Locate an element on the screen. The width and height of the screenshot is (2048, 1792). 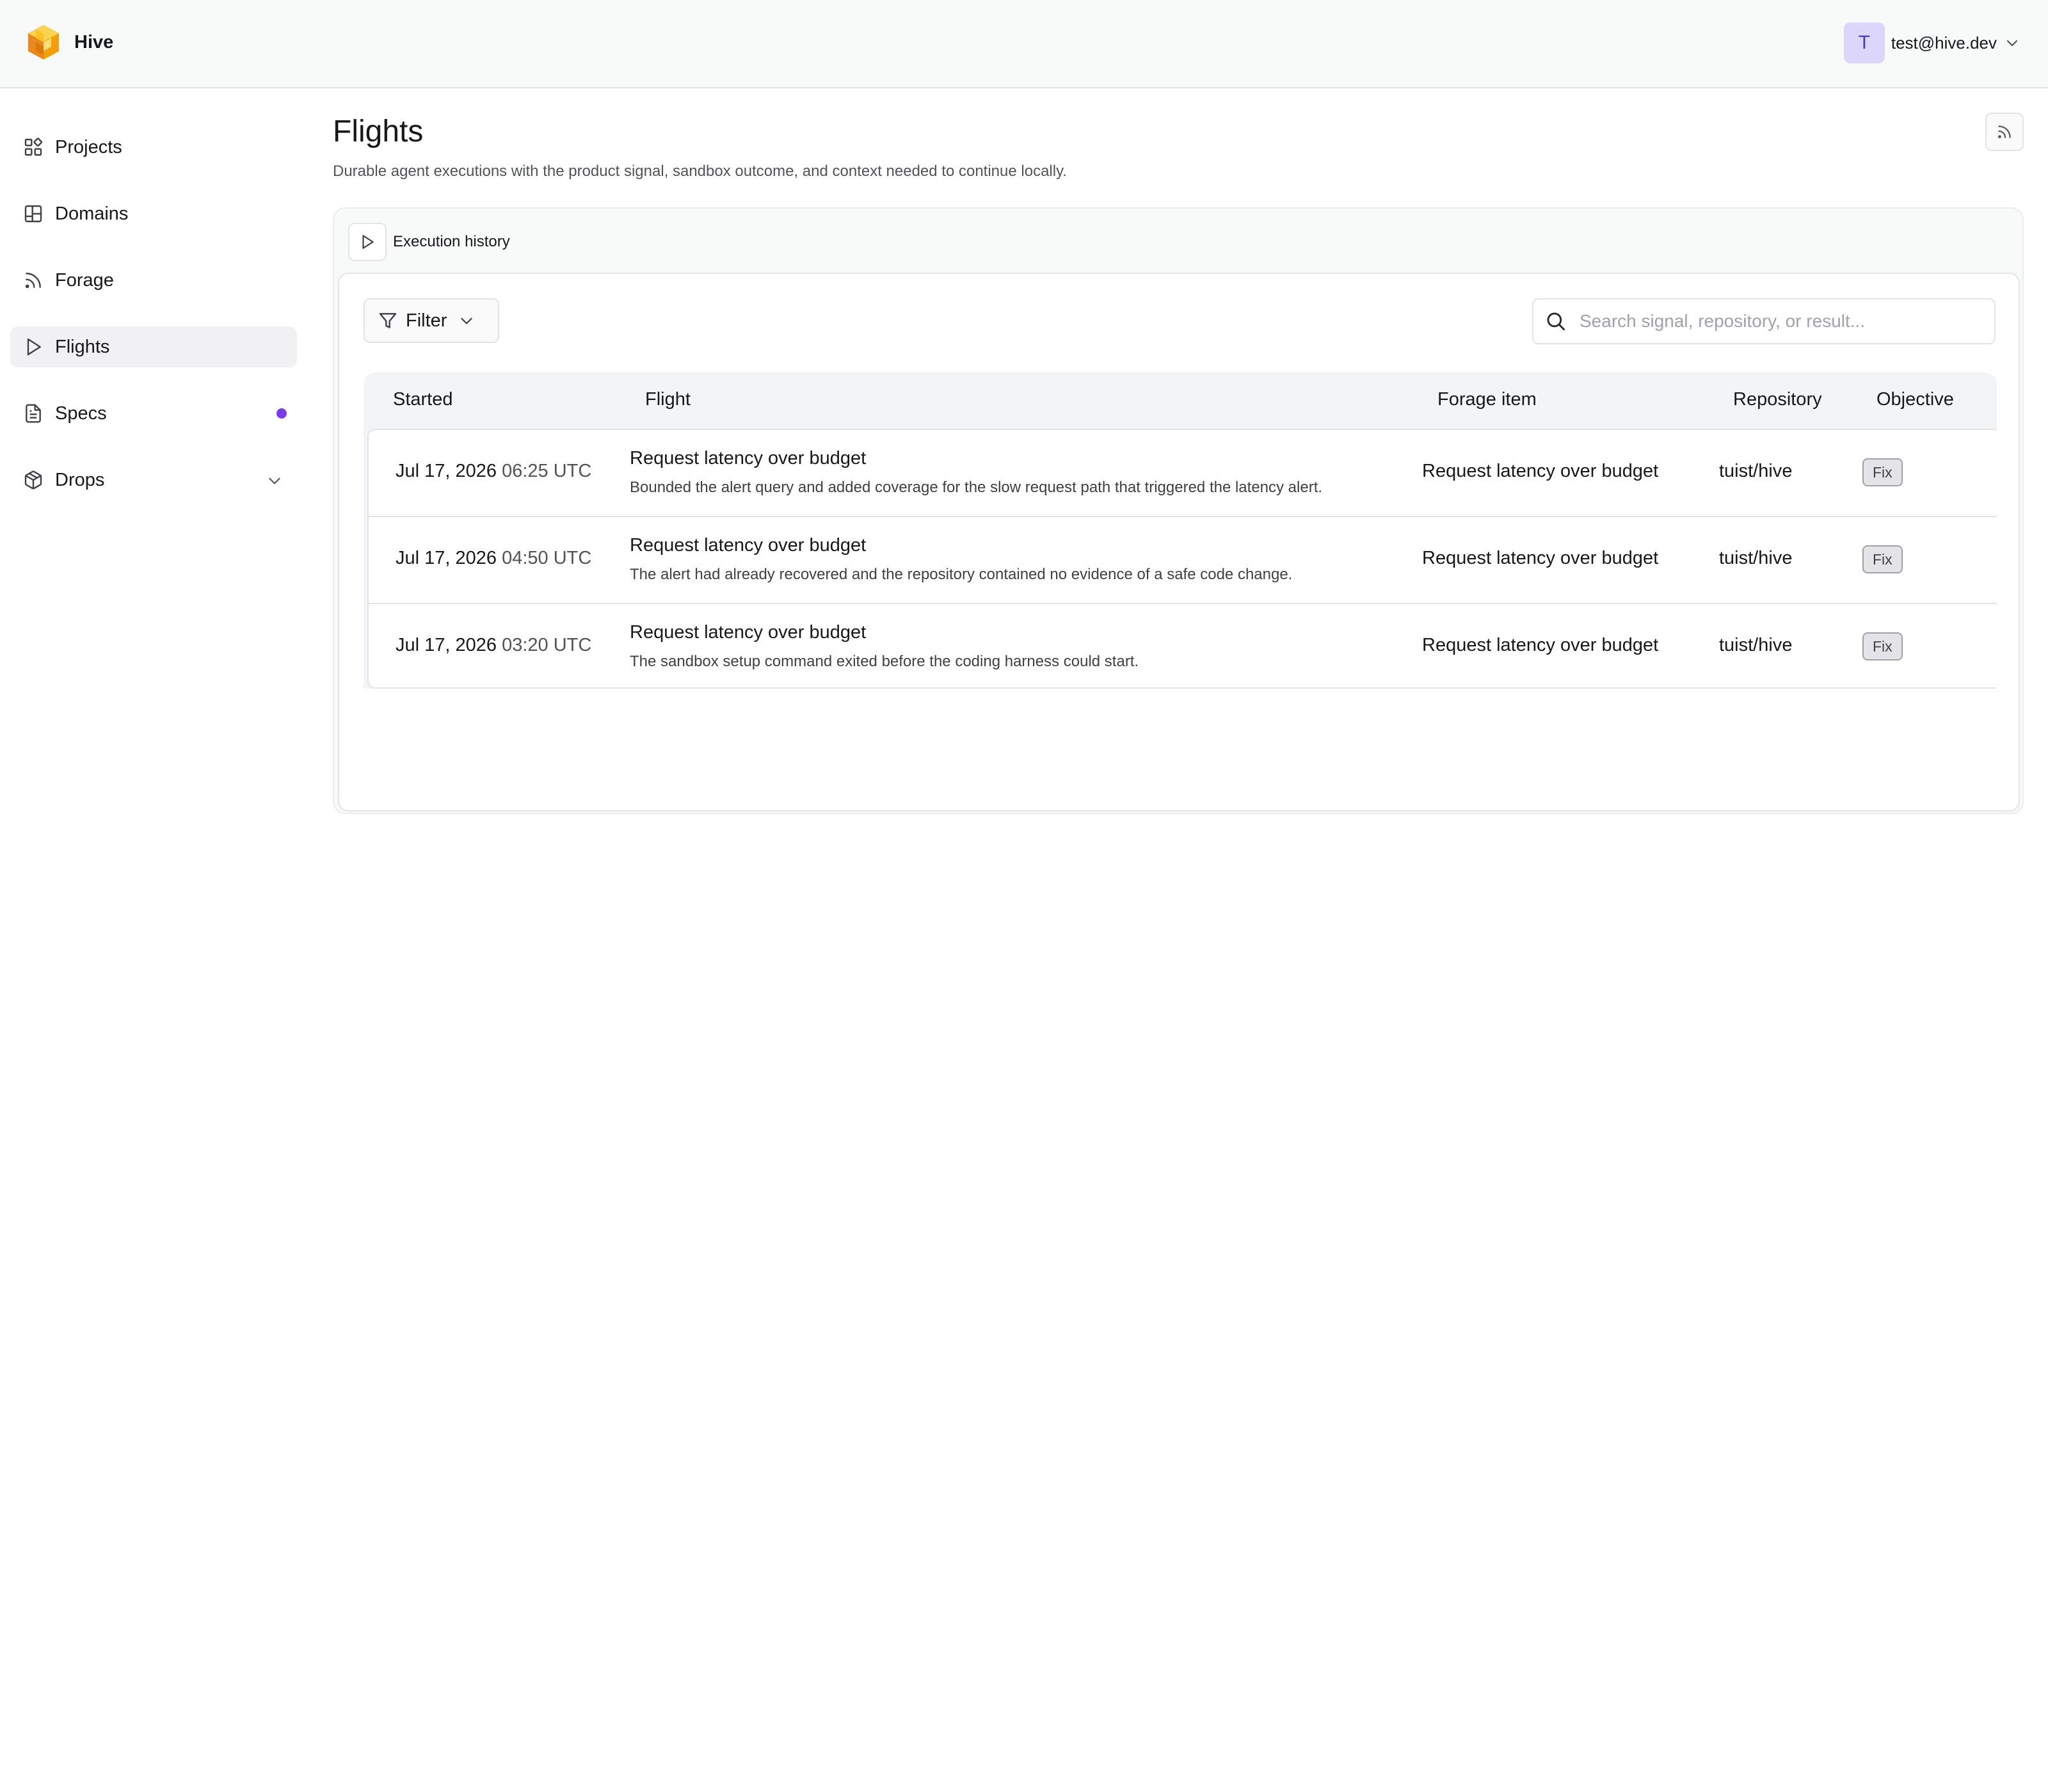
sidebar-item-domains: Domains is located at coordinates (153, 213).